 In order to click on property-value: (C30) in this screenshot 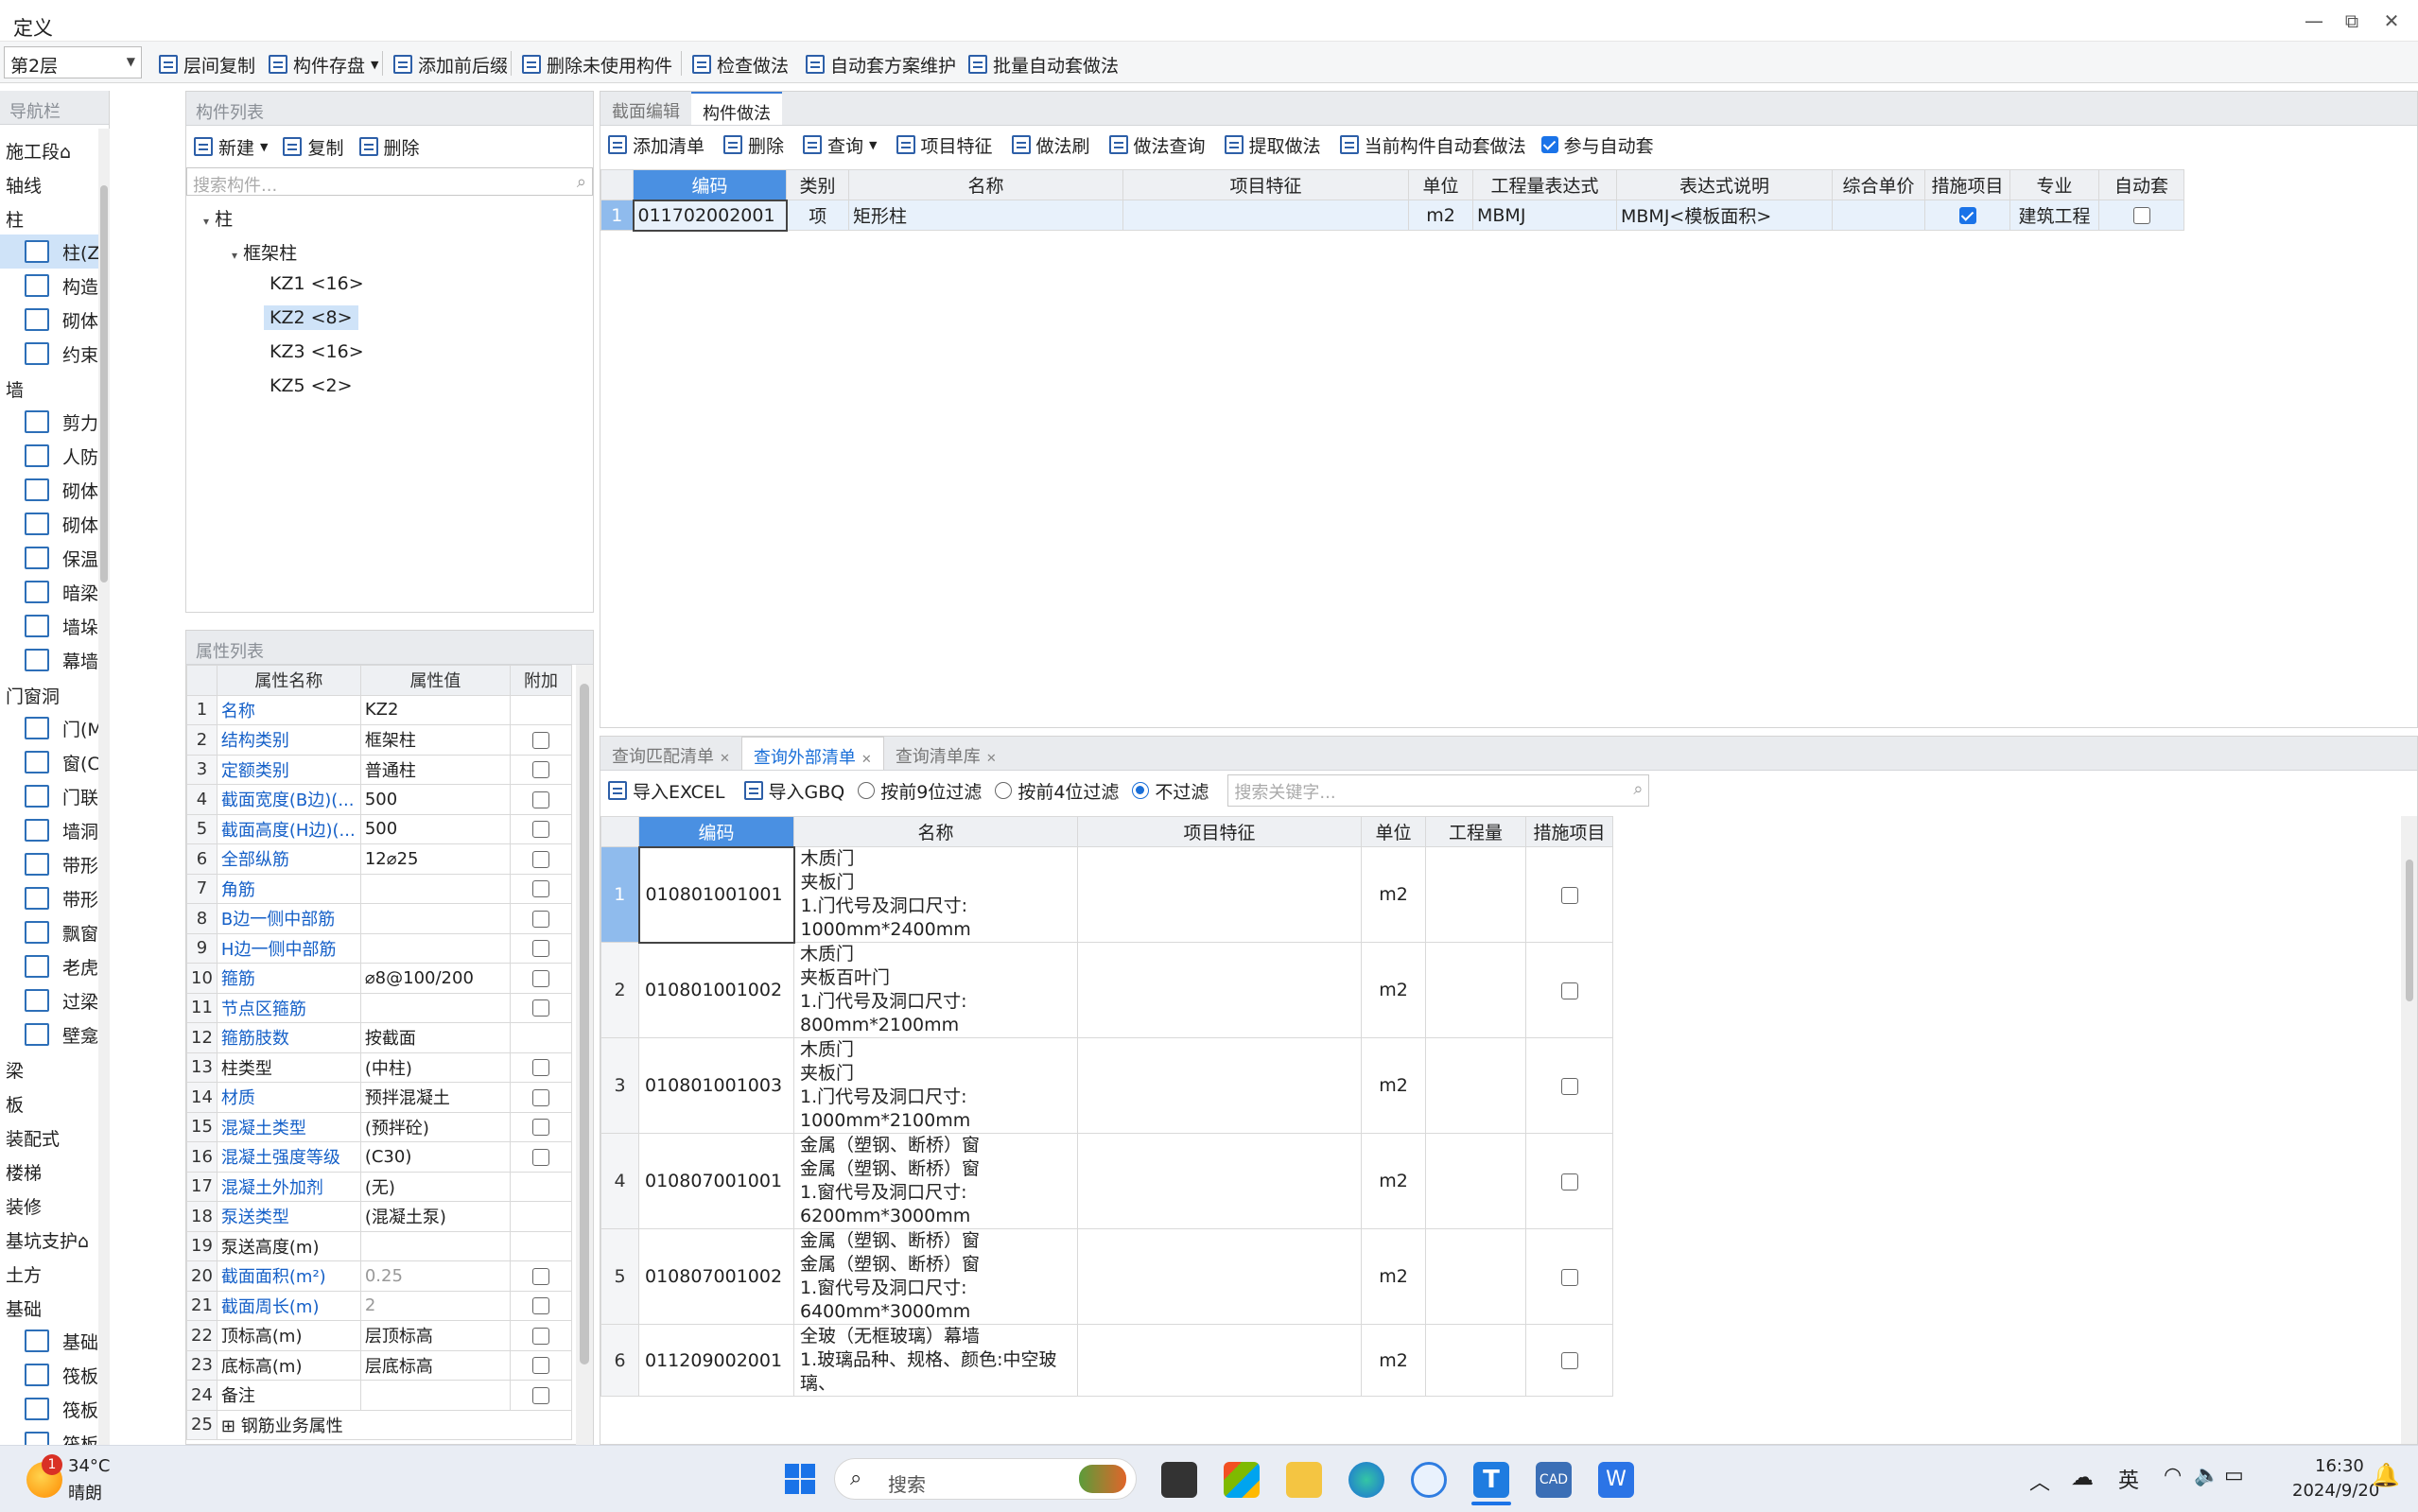, I will do `click(435, 1157)`.